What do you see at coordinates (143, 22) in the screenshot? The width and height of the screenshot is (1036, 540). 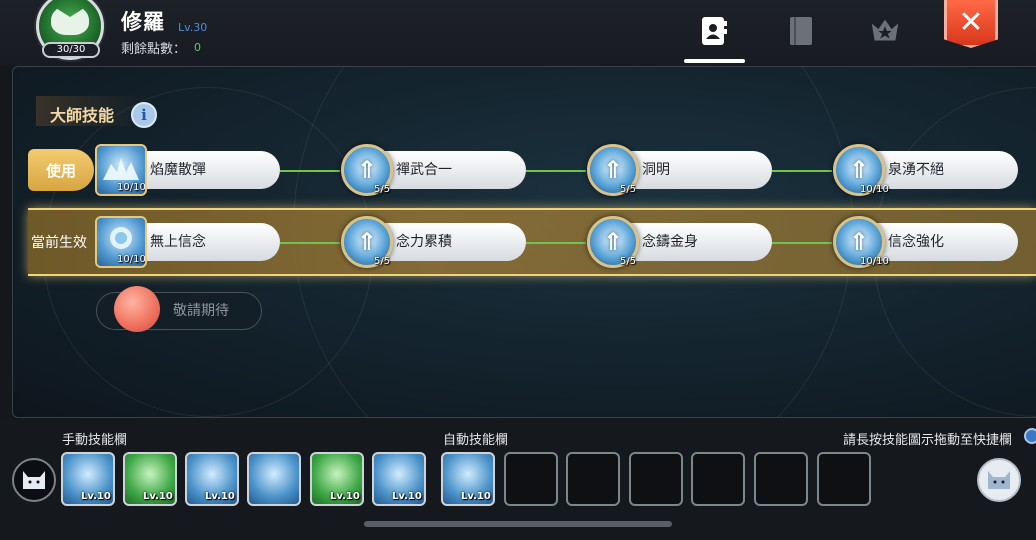 I see `character-name: 修羅` at bounding box center [143, 22].